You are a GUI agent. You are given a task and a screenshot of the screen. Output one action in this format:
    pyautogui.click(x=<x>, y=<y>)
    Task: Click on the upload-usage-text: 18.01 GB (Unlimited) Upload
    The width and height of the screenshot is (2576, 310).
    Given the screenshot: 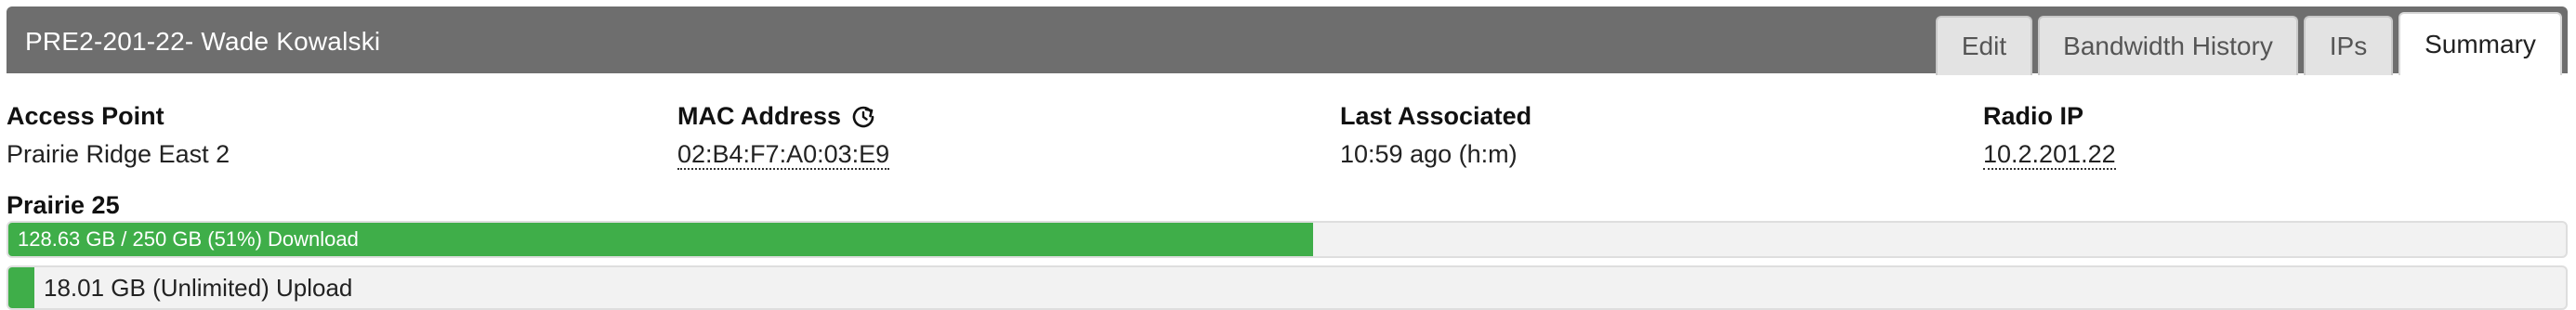 What is the action you would take?
    pyautogui.click(x=198, y=287)
    